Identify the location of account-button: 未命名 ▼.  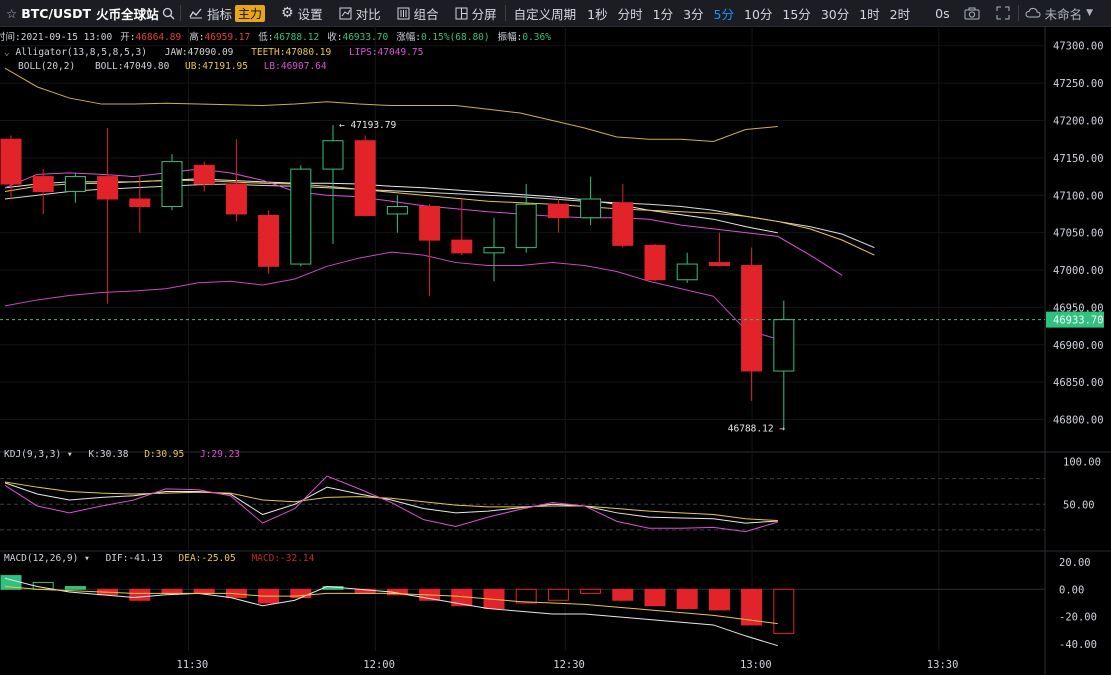
(1059, 13).